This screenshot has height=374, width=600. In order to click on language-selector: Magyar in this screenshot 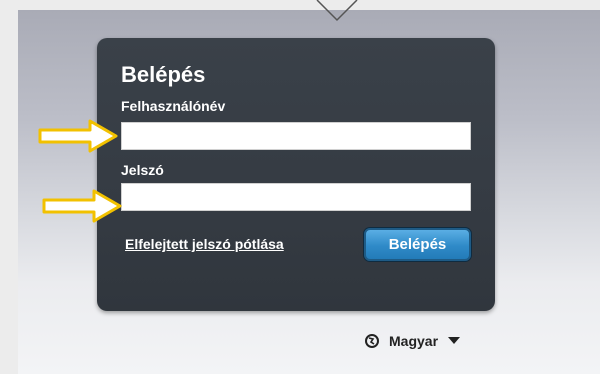, I will do `click(413, 341)`.